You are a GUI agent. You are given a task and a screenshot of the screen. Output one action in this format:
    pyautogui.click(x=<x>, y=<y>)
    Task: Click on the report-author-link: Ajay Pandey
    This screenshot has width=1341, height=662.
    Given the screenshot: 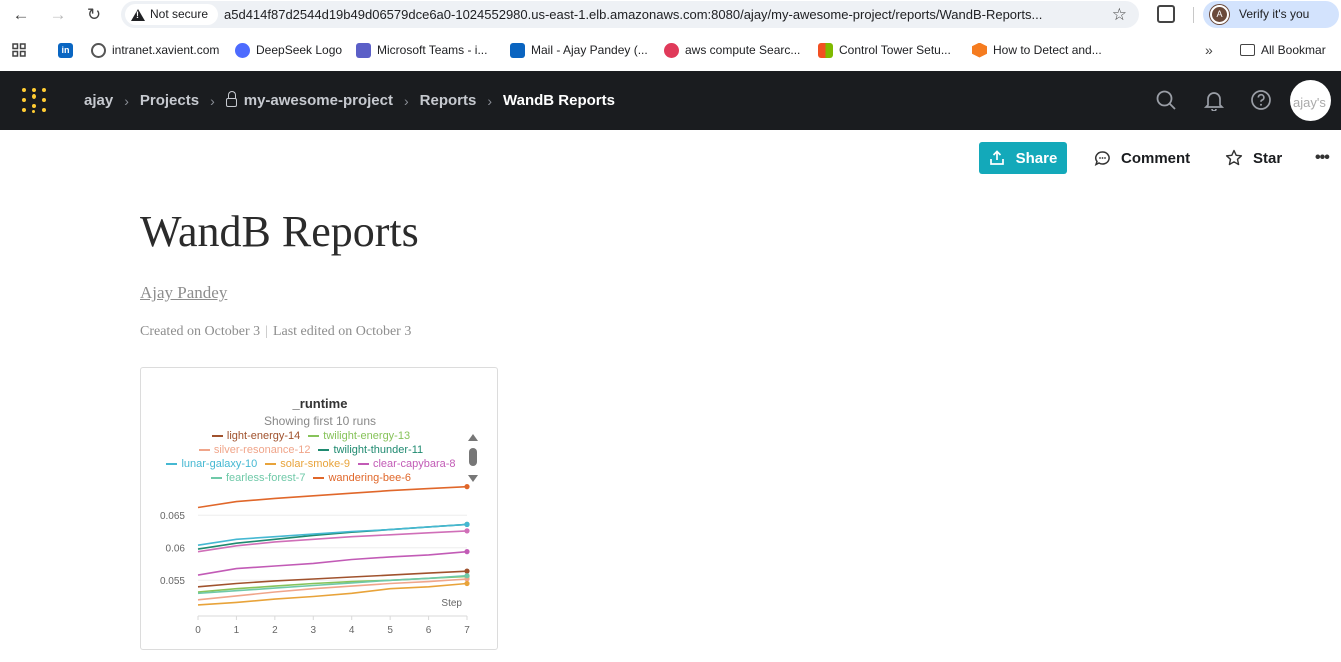 What is the action you would take?
    pyautogui.click(x=183, y=293)
    